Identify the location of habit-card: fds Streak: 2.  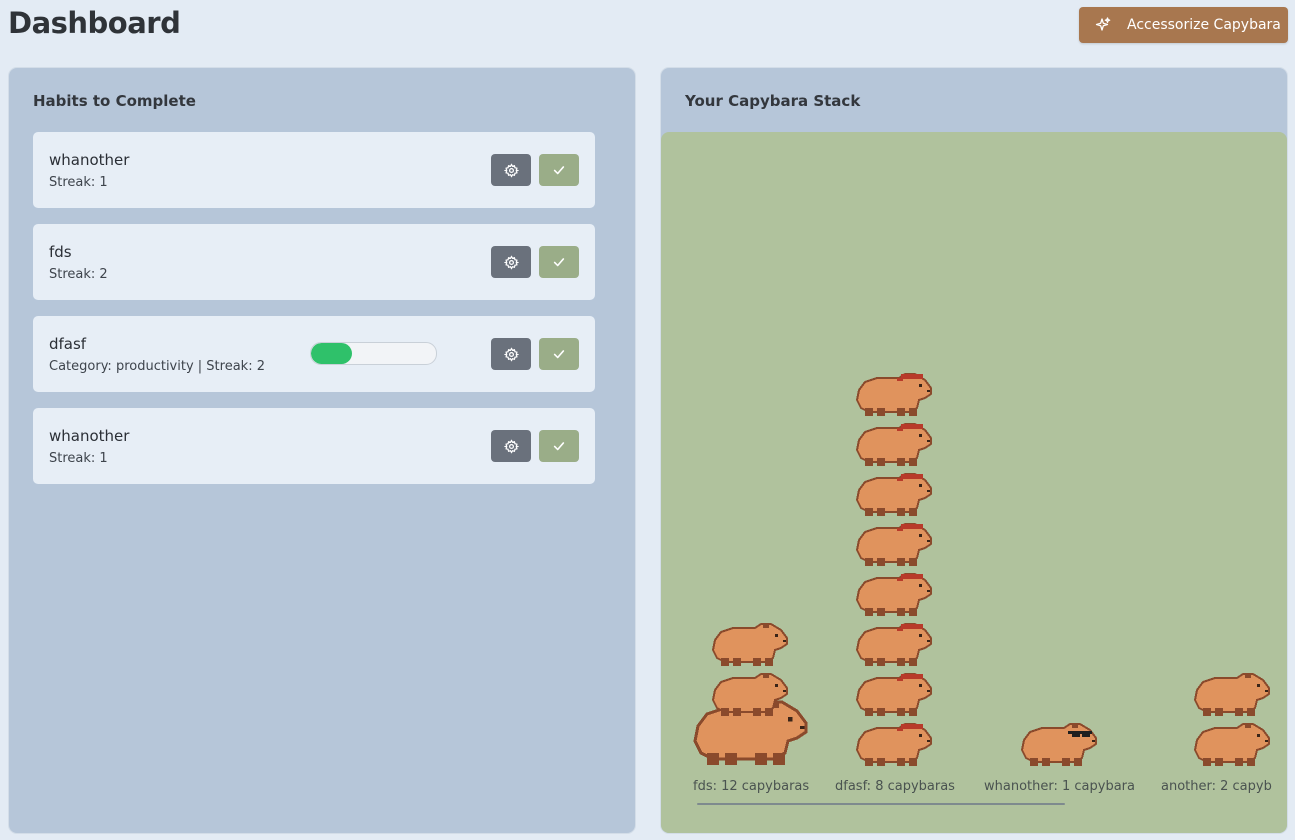
(314, 262).